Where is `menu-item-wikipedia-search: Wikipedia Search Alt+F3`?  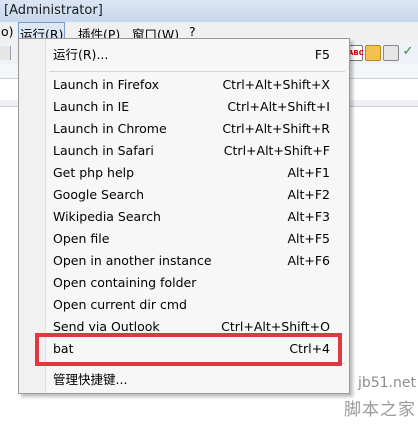 menu-item-wikipedia-search: Wikipedia Search Alt+F3 is located at coordinates (184, 217).